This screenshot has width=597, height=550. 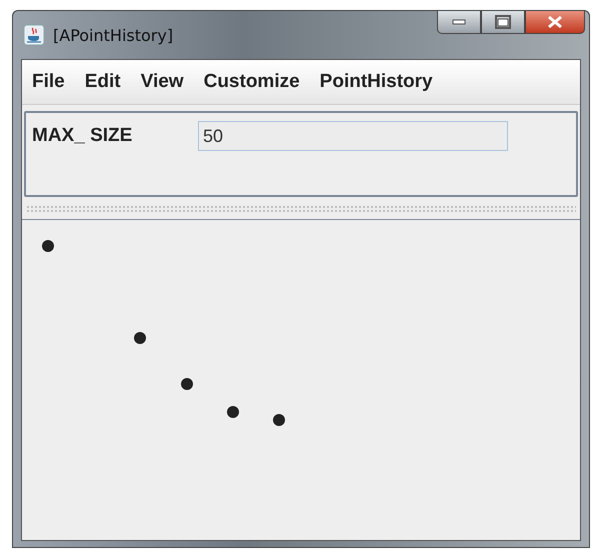 I want to click on close-button, so click(x=555, y=22).